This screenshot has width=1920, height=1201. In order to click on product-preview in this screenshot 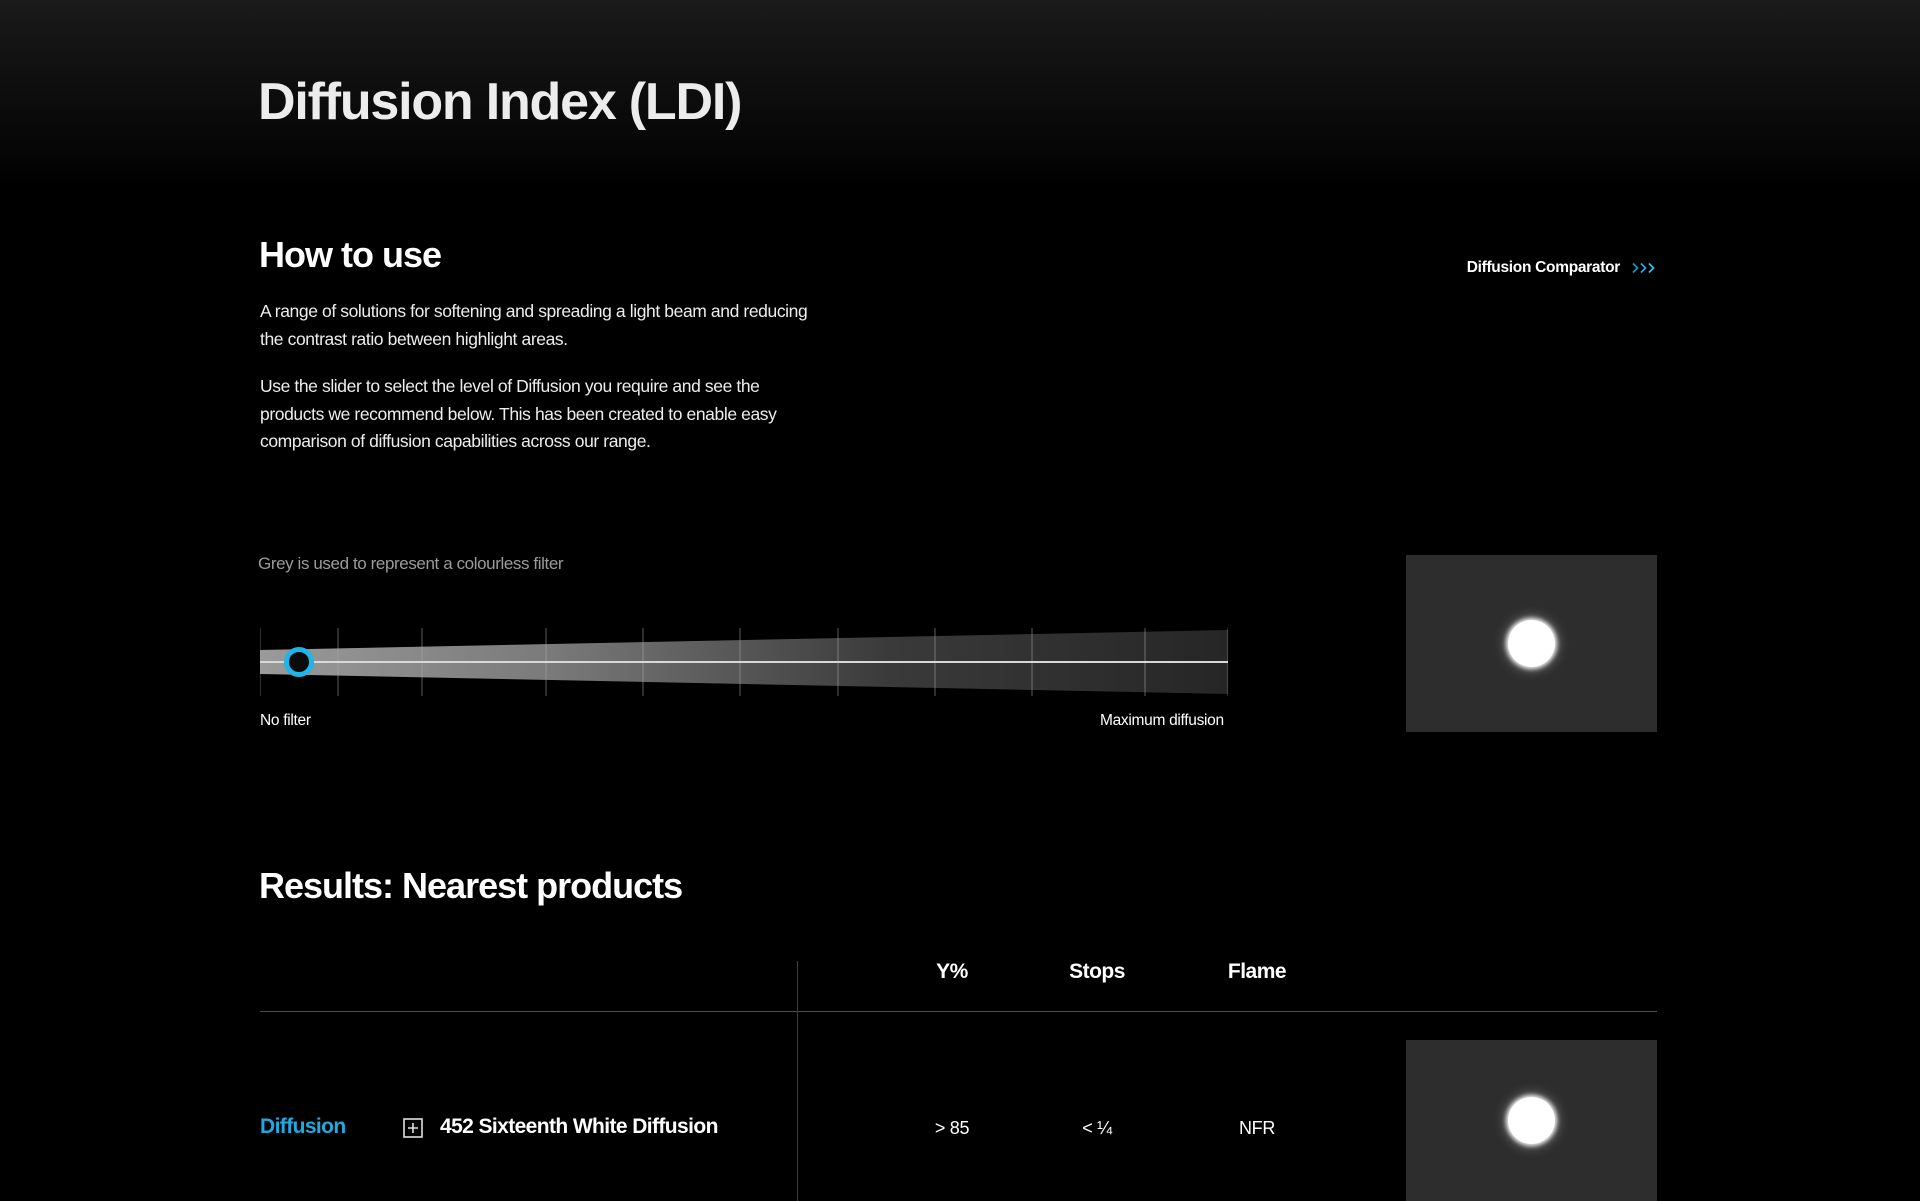, I will do `click(1531, 1120)`.